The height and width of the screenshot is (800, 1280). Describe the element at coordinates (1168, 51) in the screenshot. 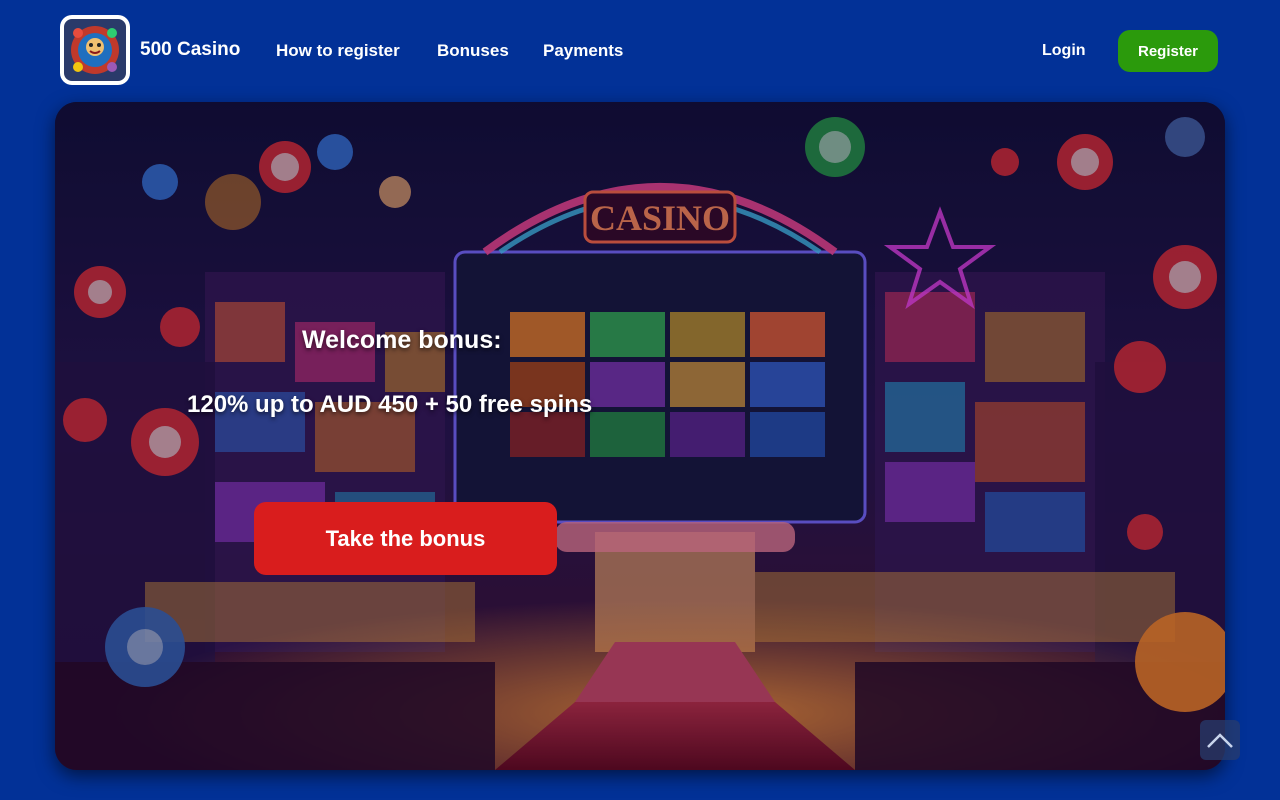

I see `register-button: Register` at that location.